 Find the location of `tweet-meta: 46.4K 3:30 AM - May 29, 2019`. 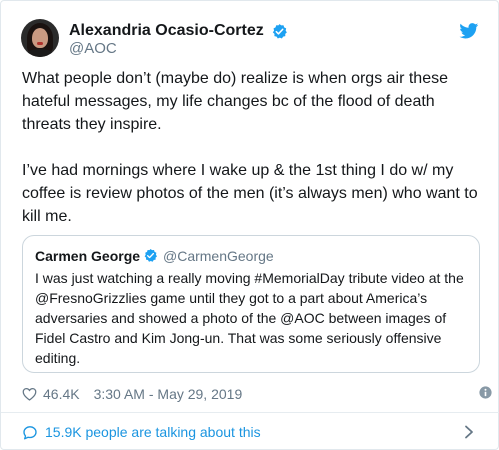

tweet-meta: 46.4K 3:30 AM - May 29, 2019 is located at coordinates (132, 394).